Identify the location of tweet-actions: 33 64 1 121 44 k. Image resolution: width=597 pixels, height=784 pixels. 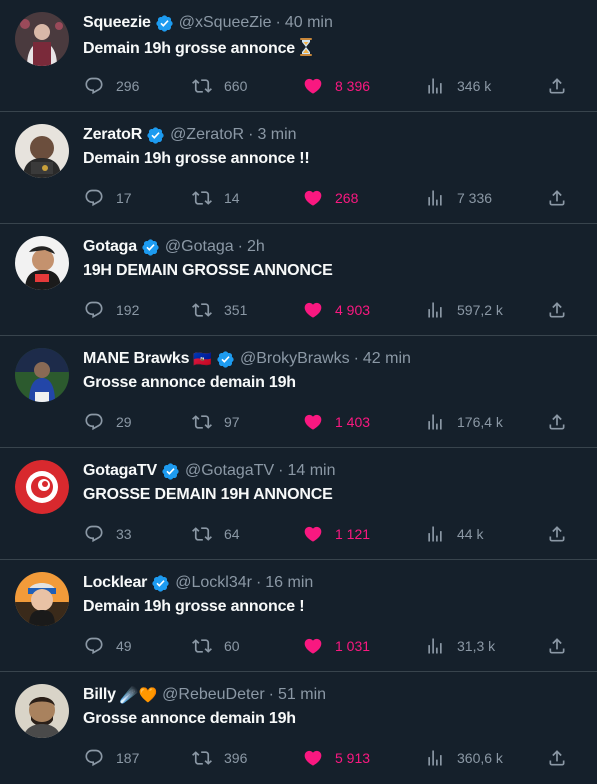
(298, 534).